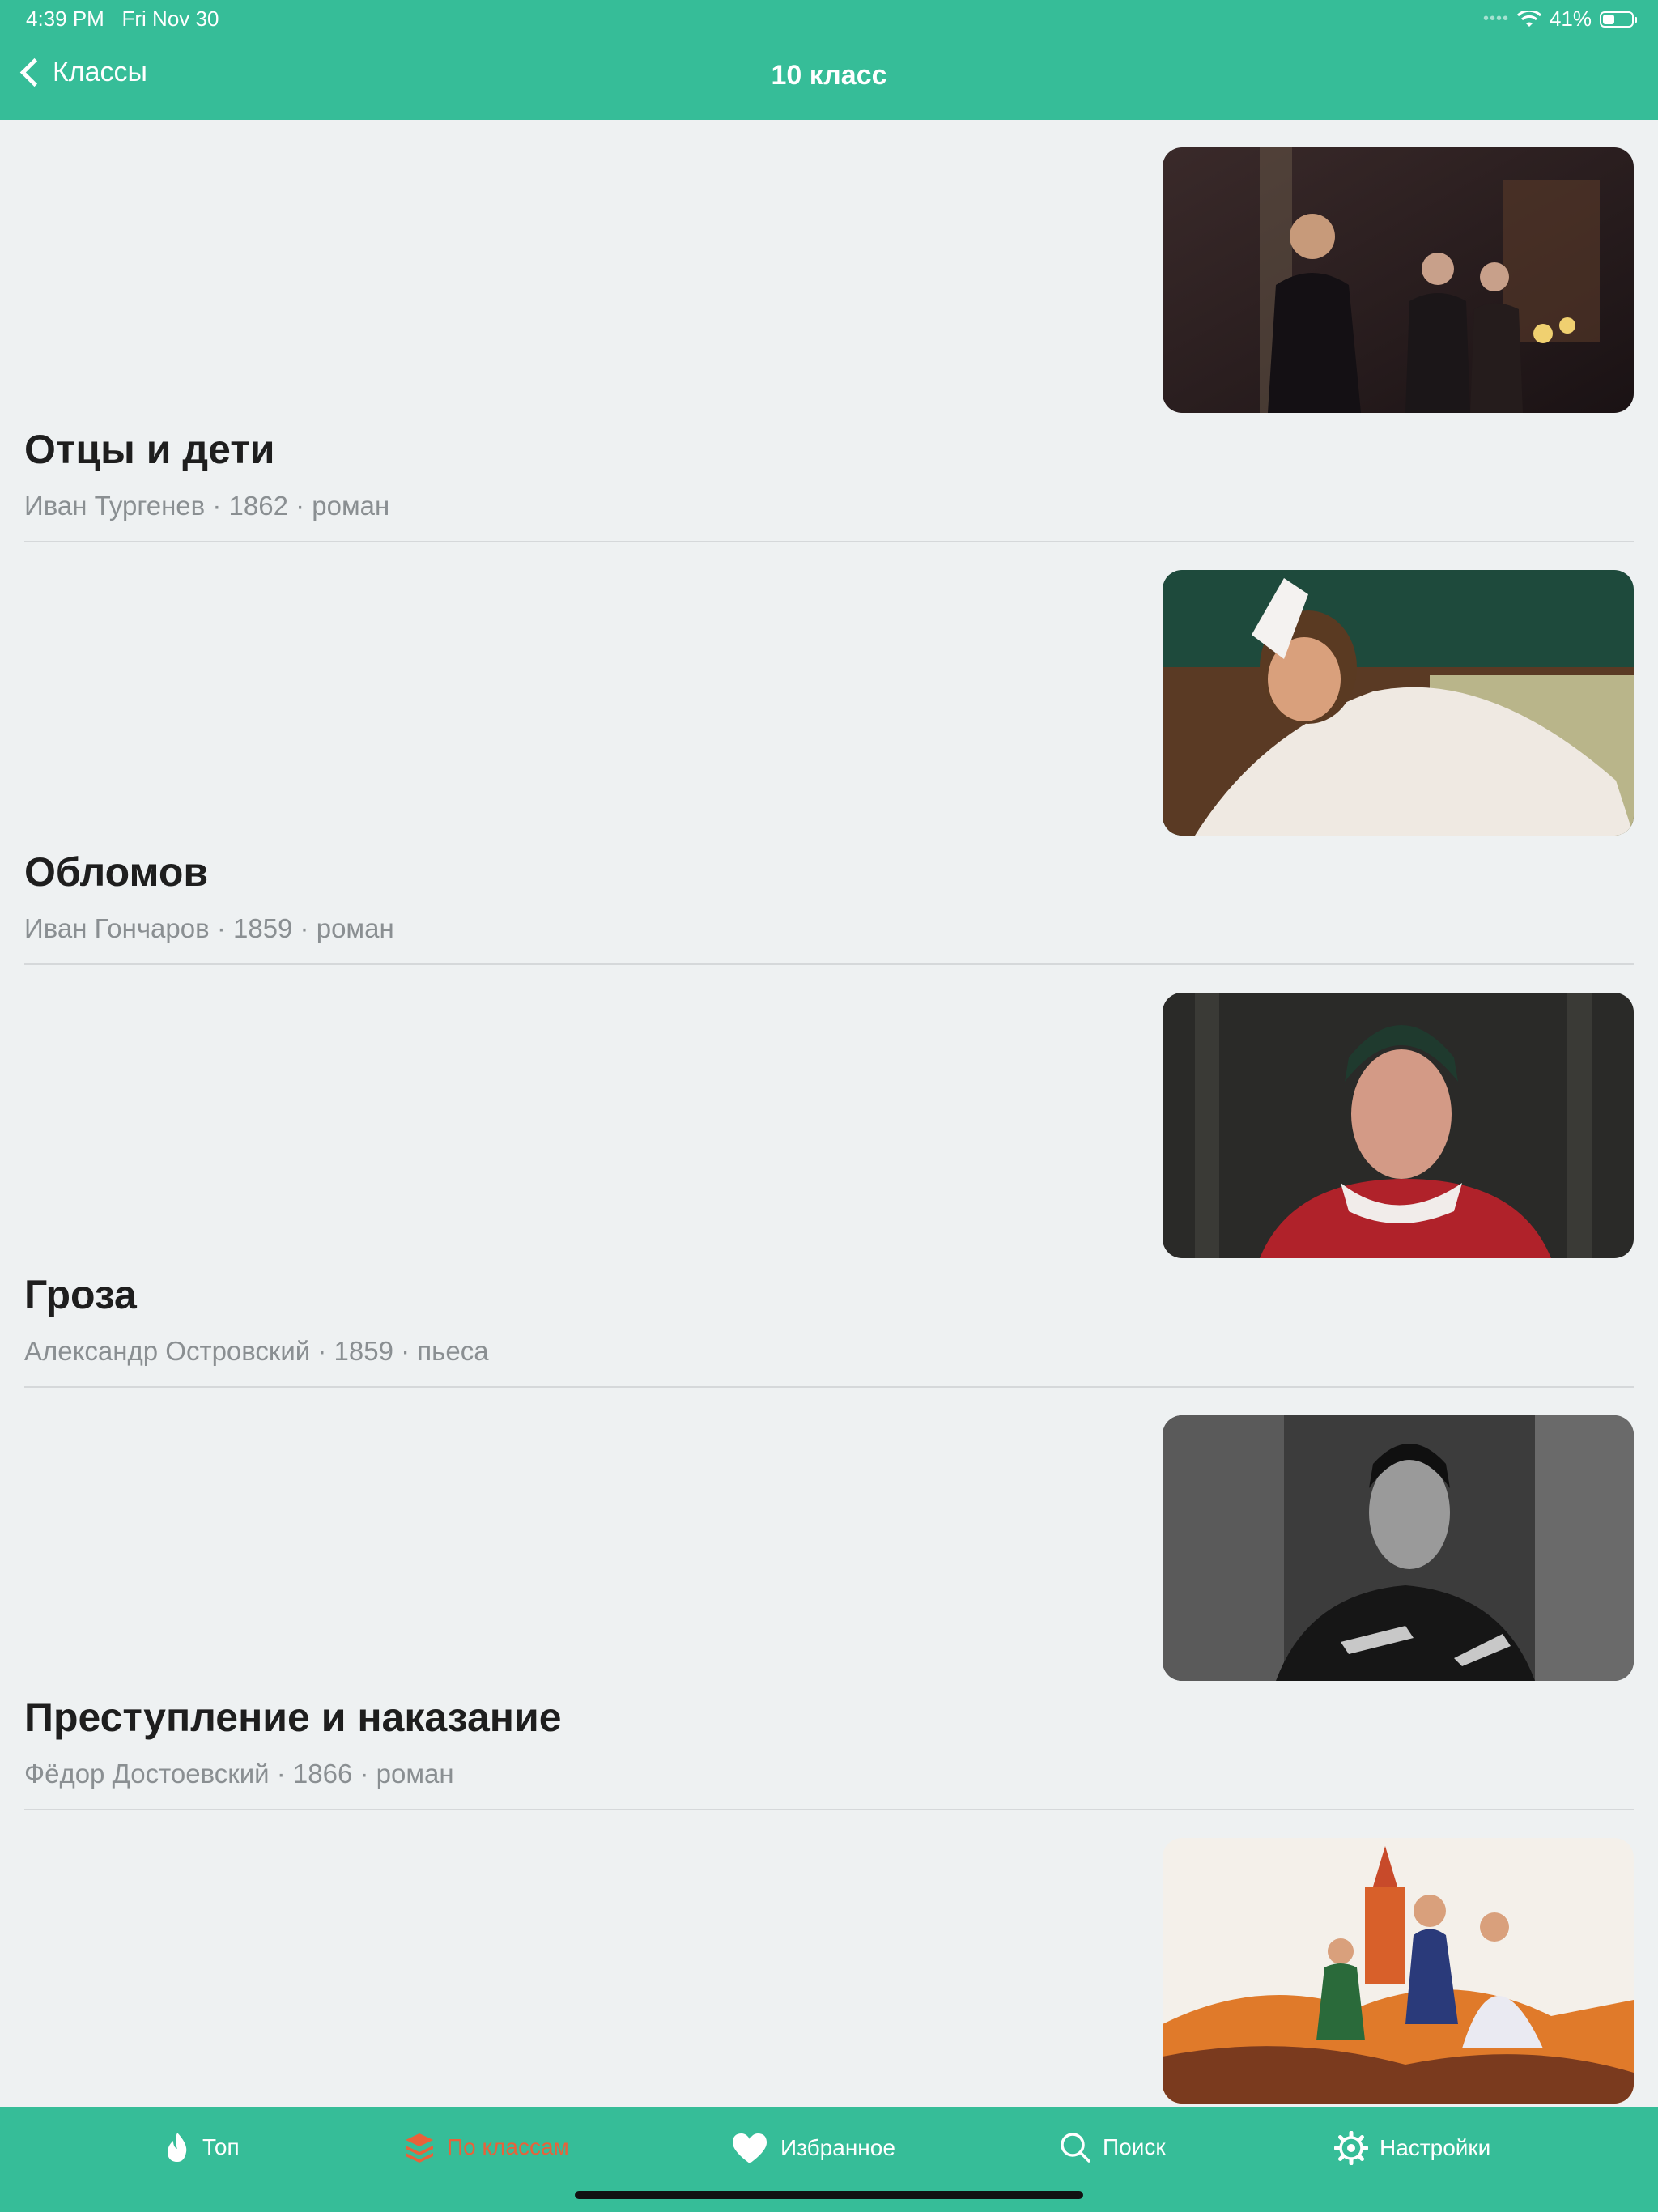  What do you see at coordinates (1618, 19) in the screenshot?
I see `battery-icon` at bounding box center [1618, 19].